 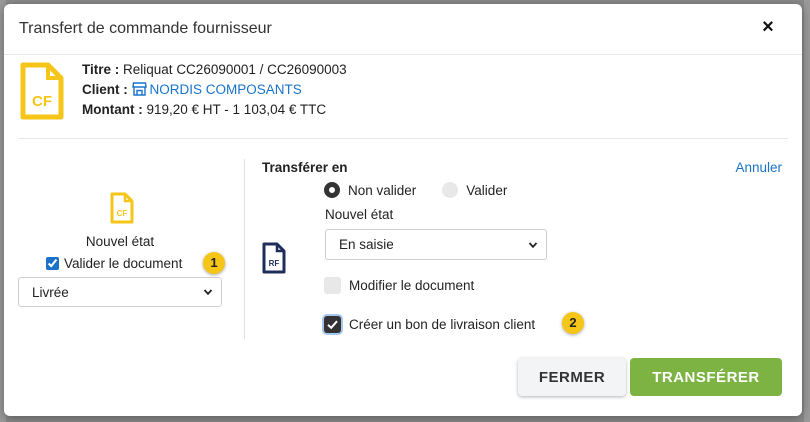 I want to click on client-link: NORDIS COMPOSANTS, so click(x=216, y=89).